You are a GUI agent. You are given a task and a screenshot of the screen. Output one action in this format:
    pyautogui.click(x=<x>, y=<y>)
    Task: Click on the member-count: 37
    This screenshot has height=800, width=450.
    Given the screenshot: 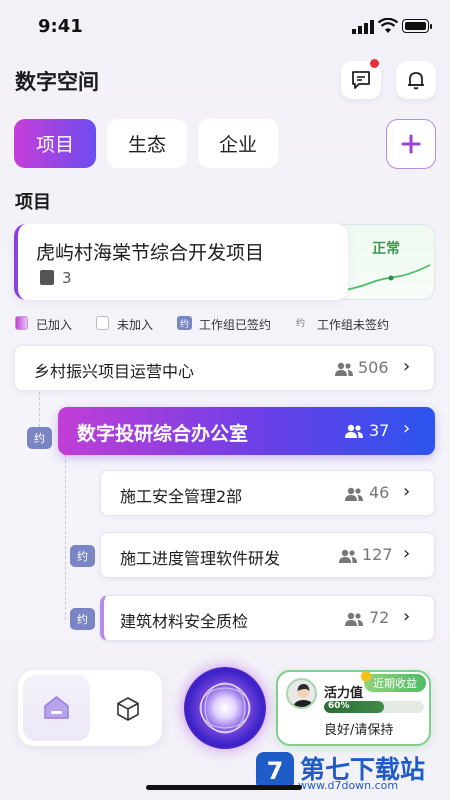 What is the action you would take?
    pyautogui.click(x=379, y=430)
    